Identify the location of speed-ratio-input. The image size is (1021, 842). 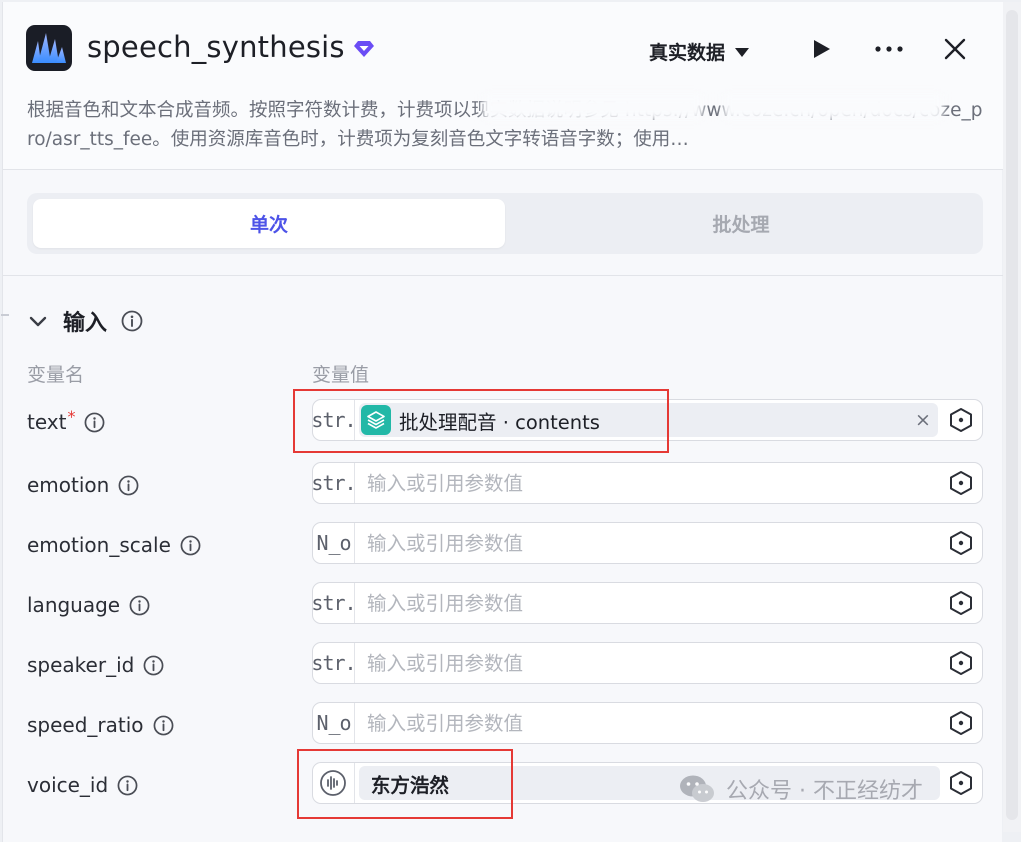
(647, 723).